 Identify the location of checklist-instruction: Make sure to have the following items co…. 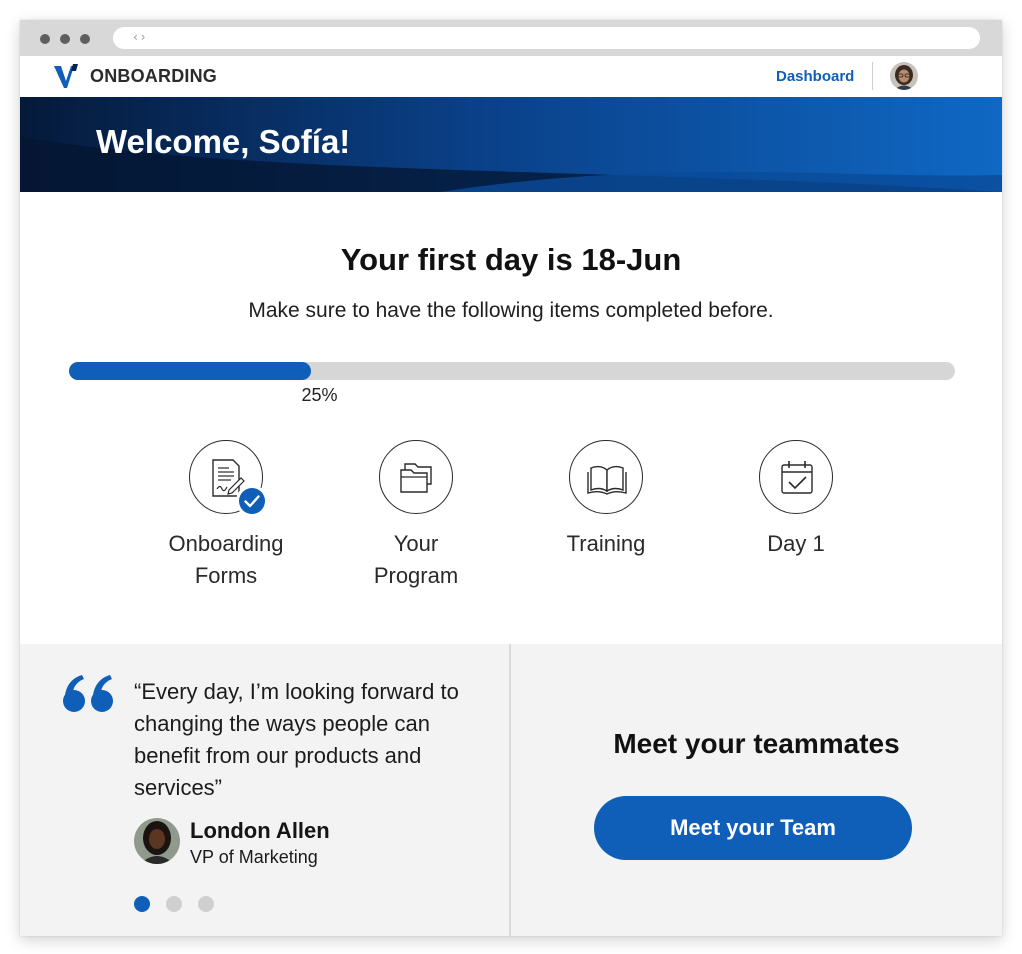
(511, 310).